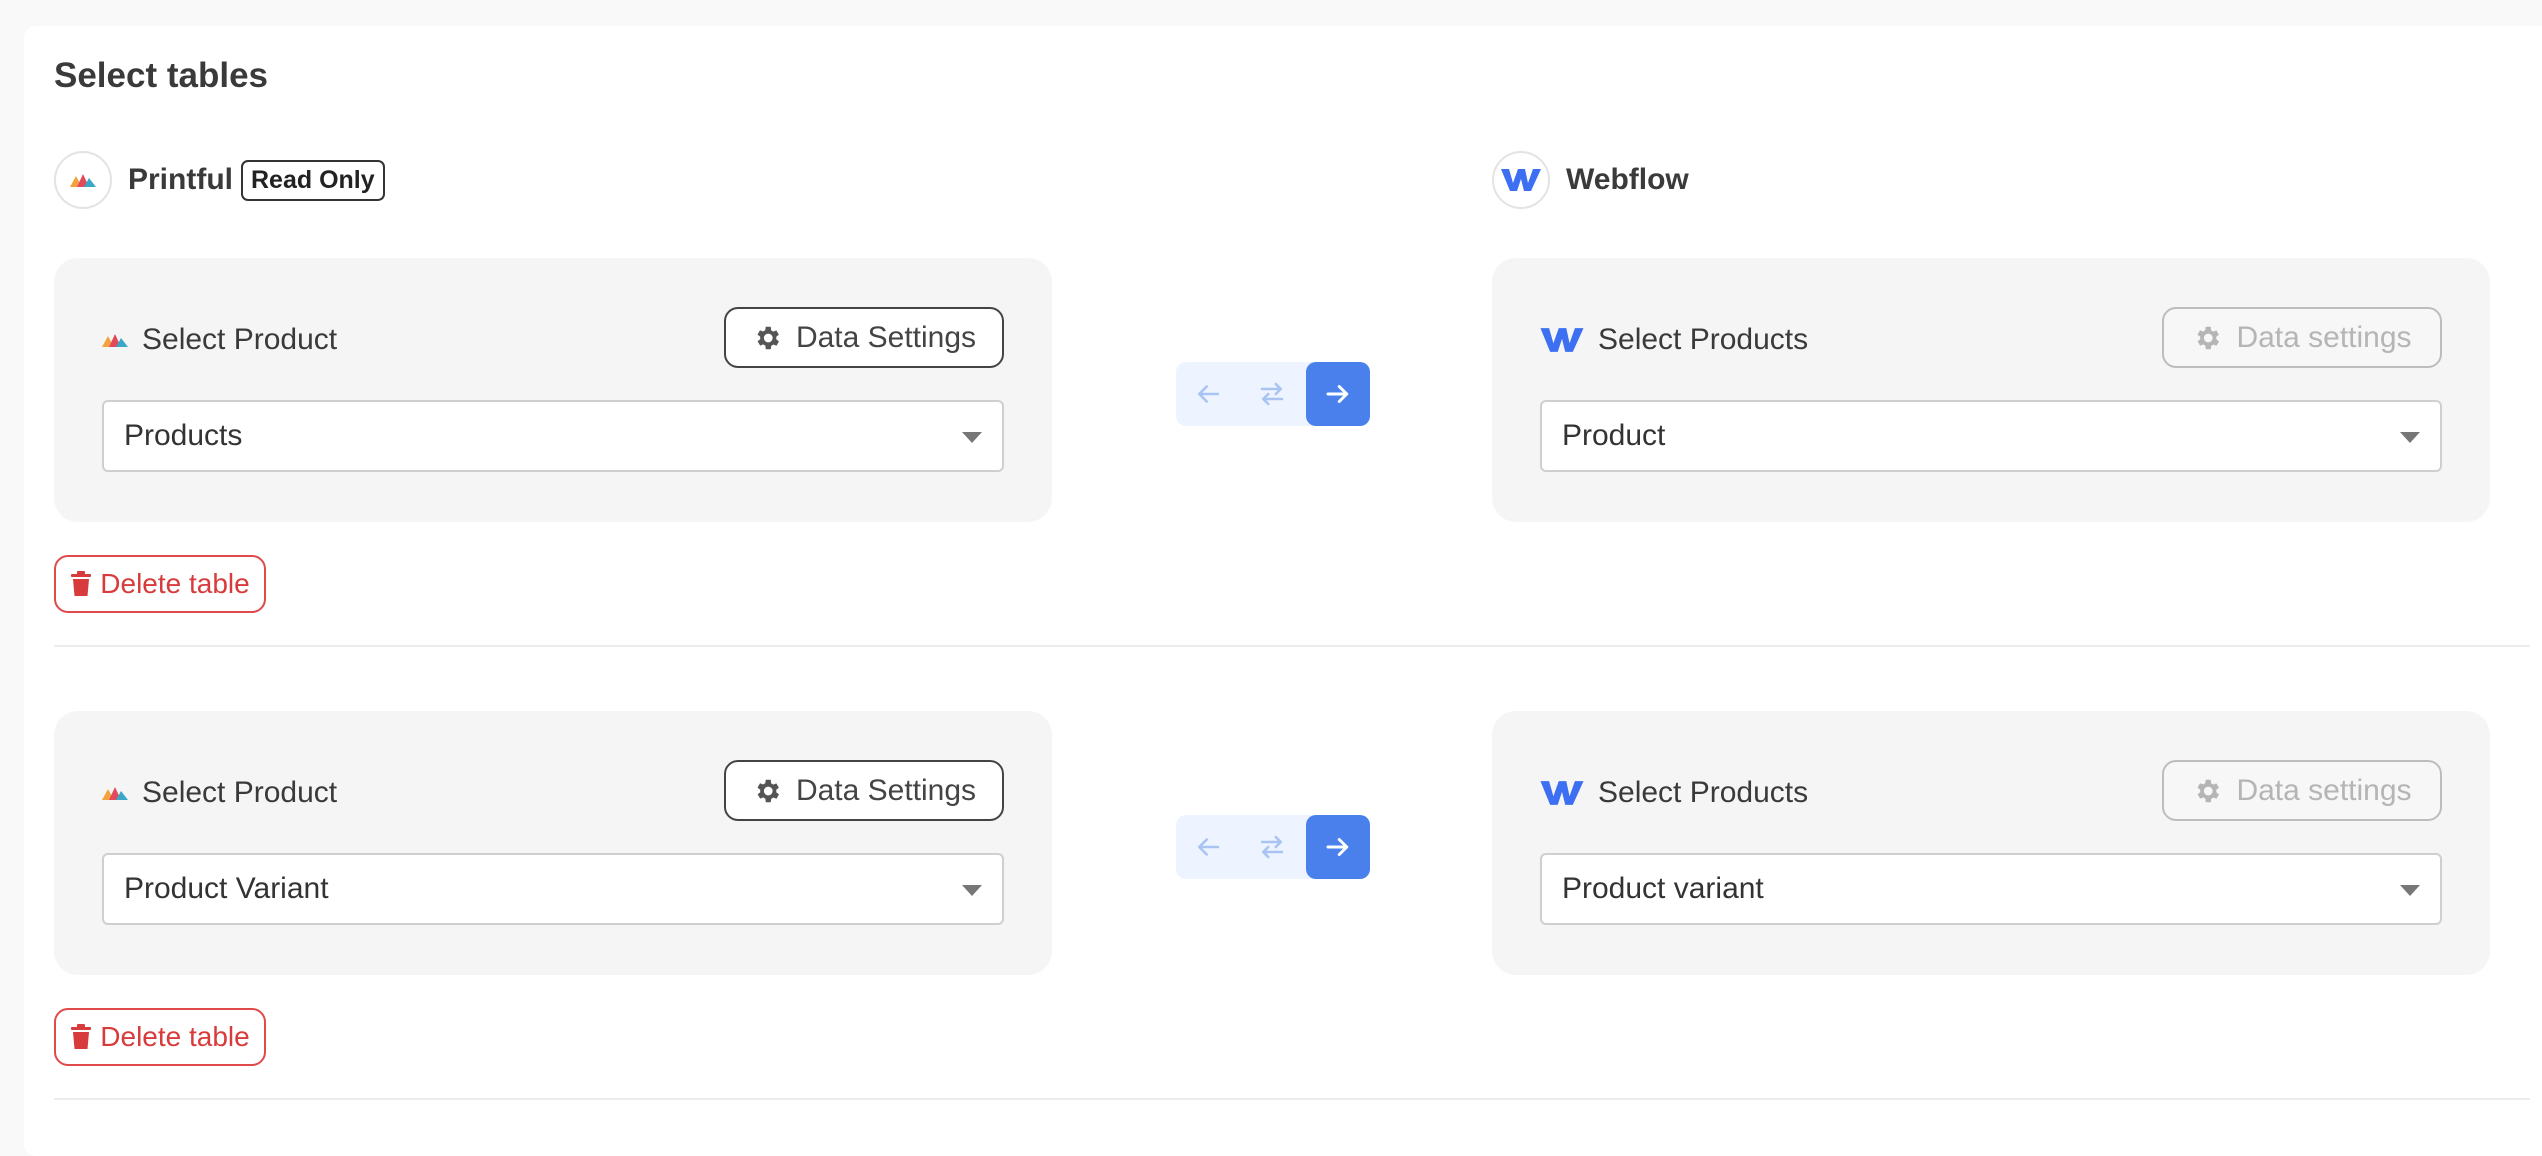  Describe the element at coordinates (183, 435) in the screenshot. I see `source-table-selected-value: Products` at that location.